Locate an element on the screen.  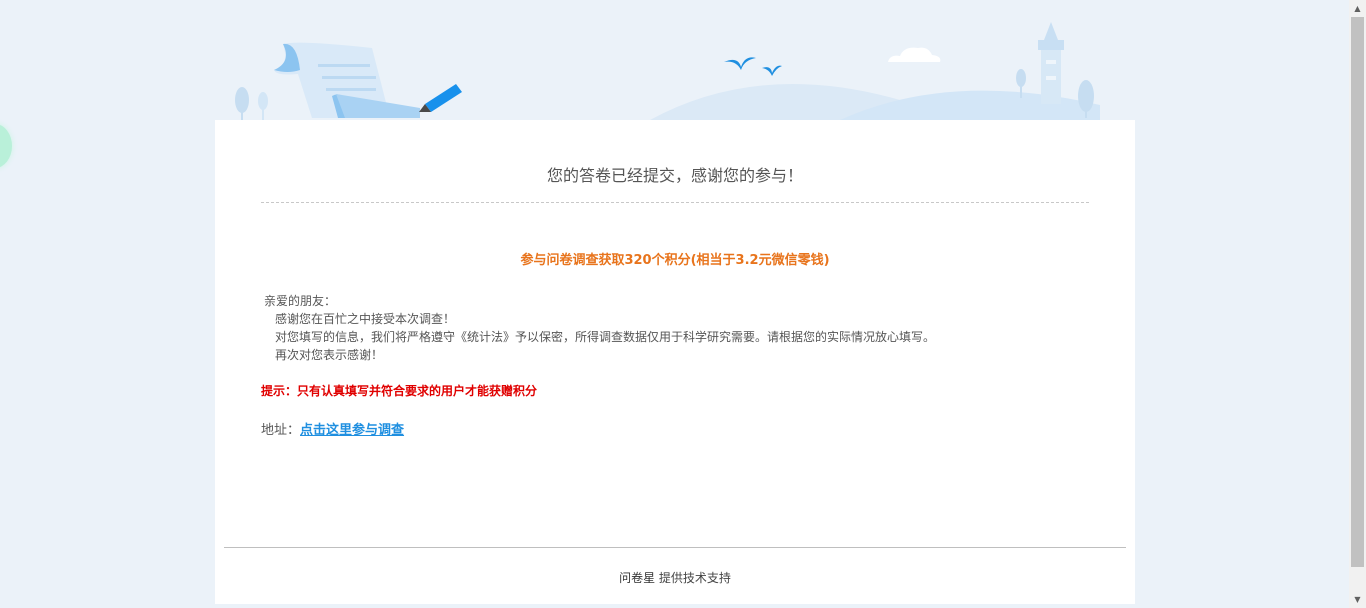
scroll-down-arrow-icon: ▼ is located at coordinates (1357, 599).